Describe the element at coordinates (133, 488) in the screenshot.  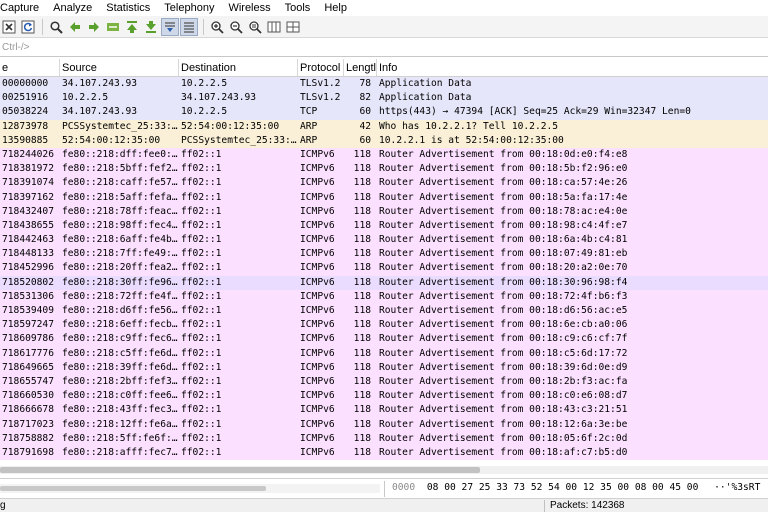
I see `details-hscroll-thumb` at that location.